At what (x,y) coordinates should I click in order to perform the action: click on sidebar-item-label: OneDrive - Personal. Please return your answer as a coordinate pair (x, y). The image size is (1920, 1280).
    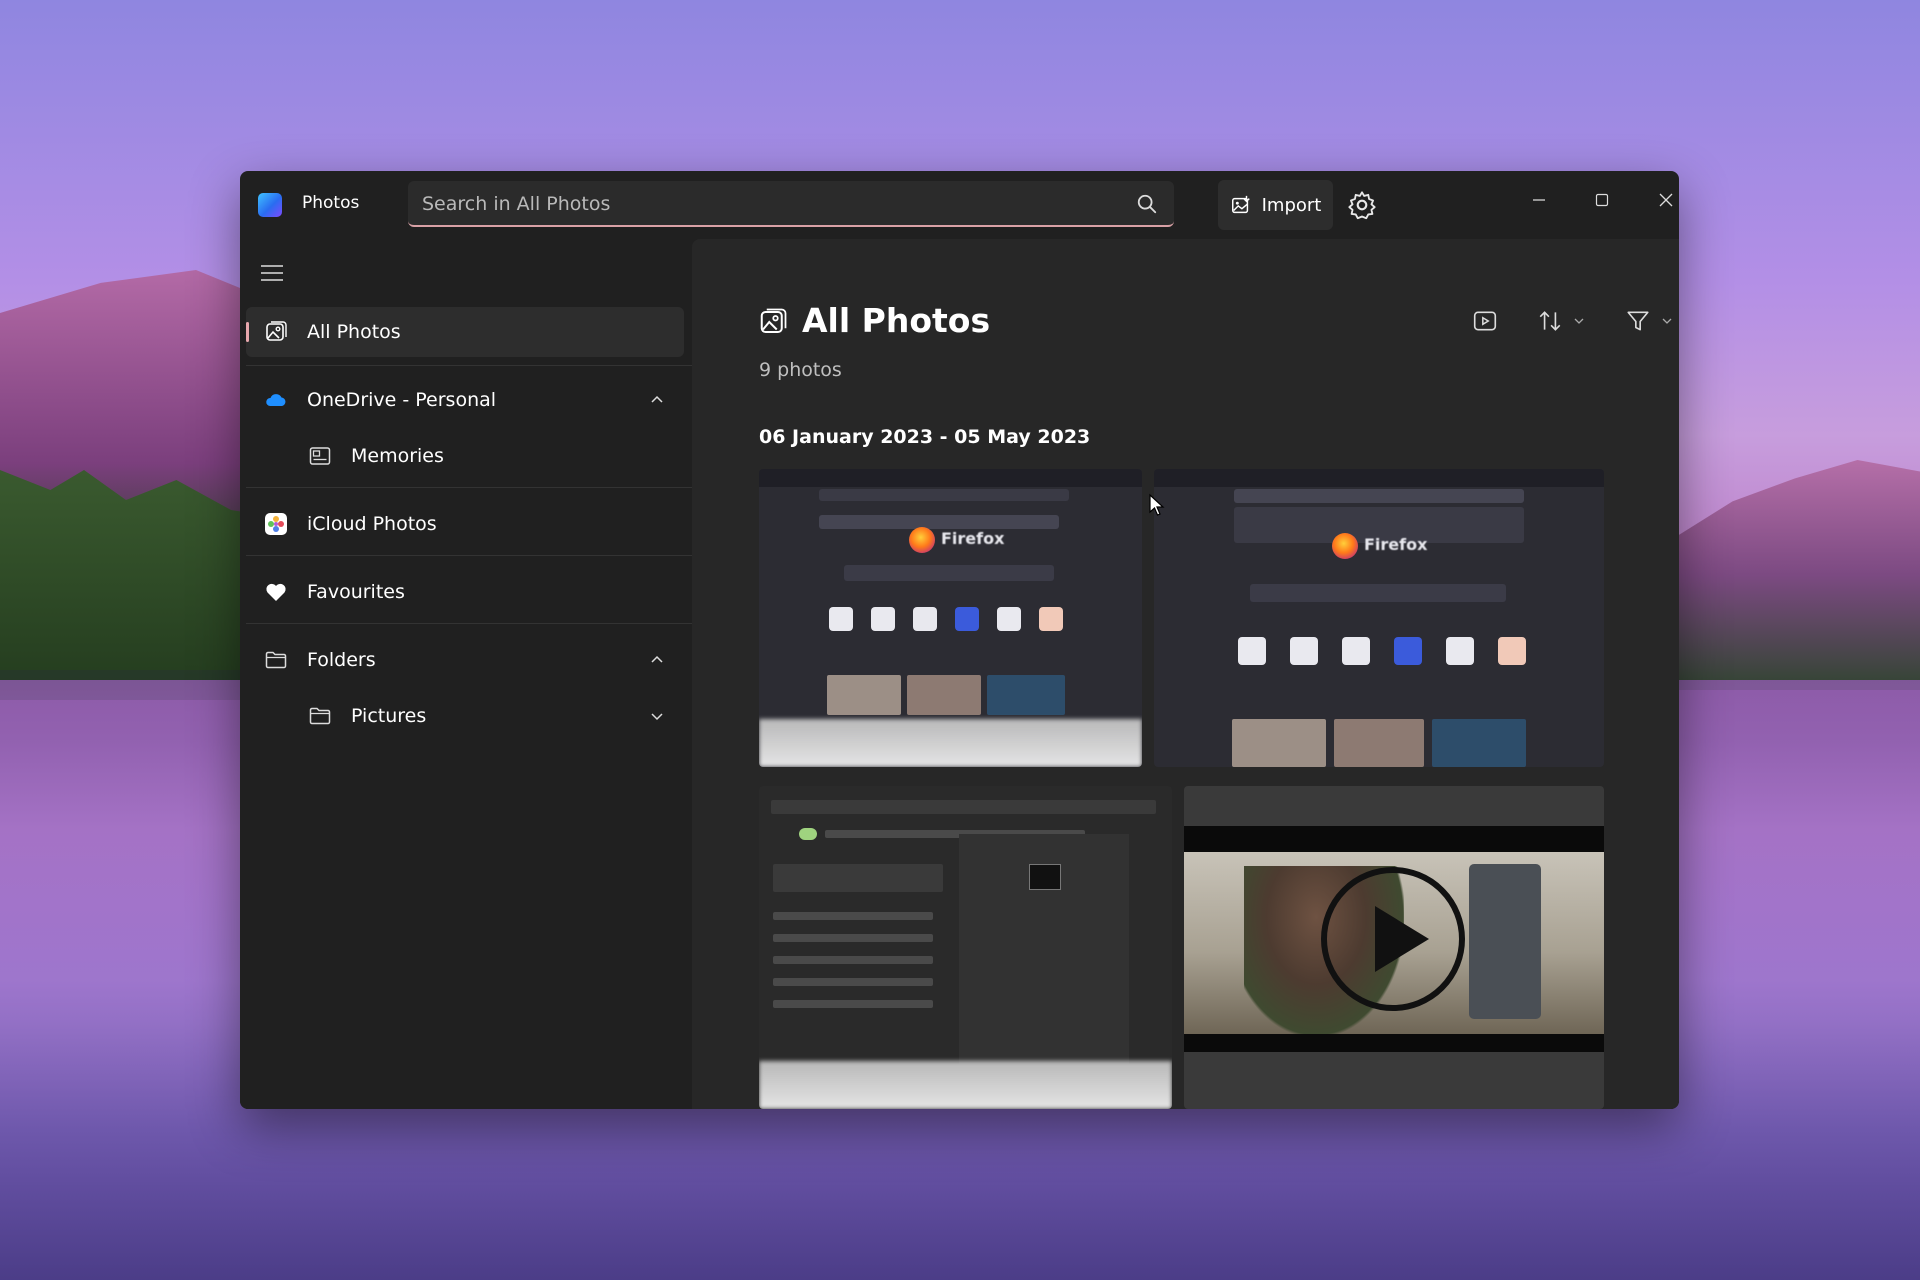
    Looking at the image, I should click on (402, 400).